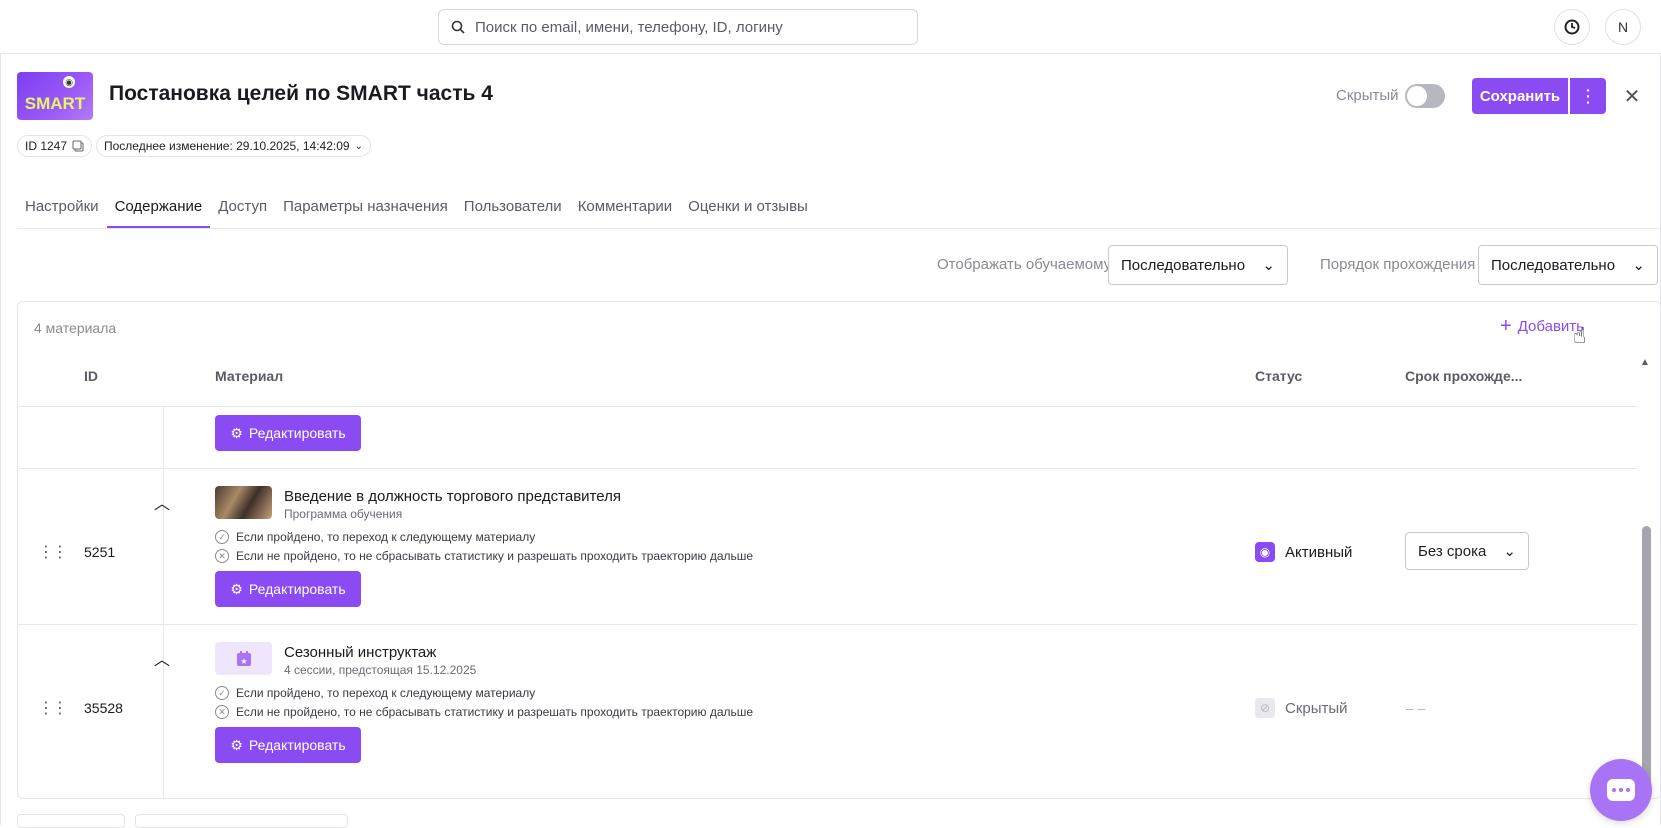 Image resolution: width=1661 pixels, height=828 pixels. What do you see at coordinates (1024, 264) in the screenshot?
I see `display-mode-label: Отображать обучаемому` at bounding box center [1024, 264].